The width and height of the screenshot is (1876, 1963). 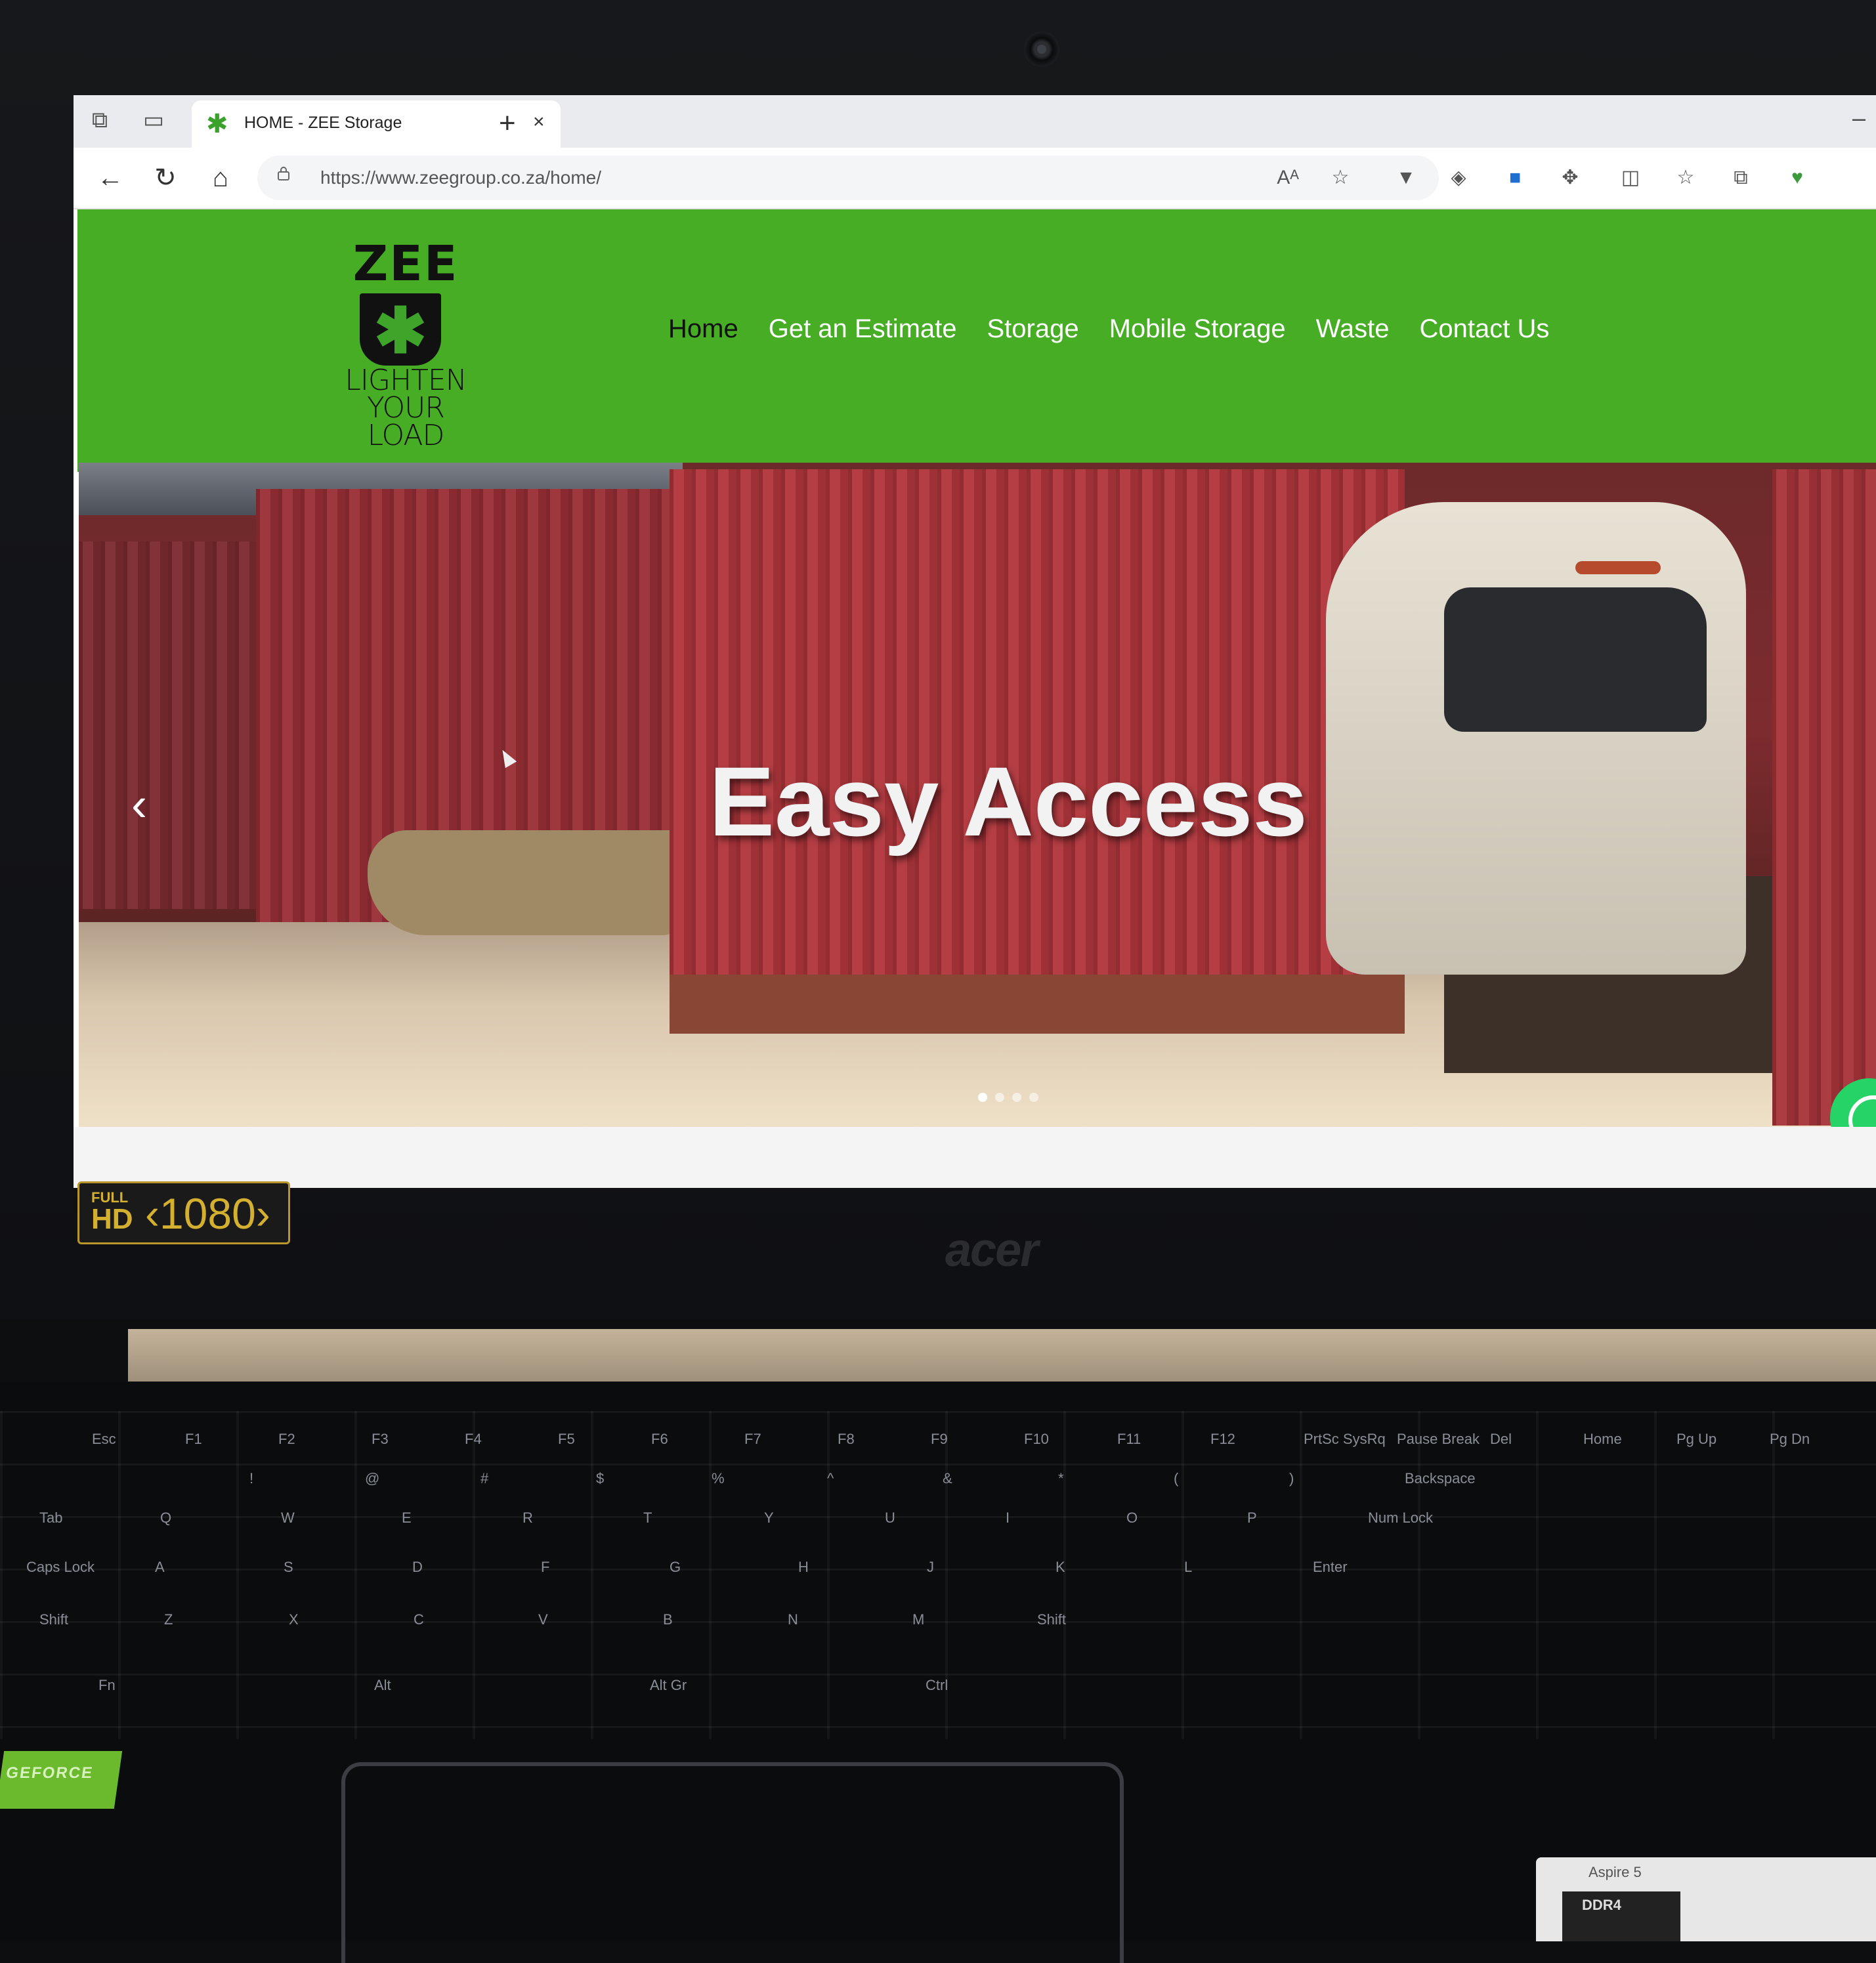 I want to click on key-legend: F1, so click(x=194, y=1439).